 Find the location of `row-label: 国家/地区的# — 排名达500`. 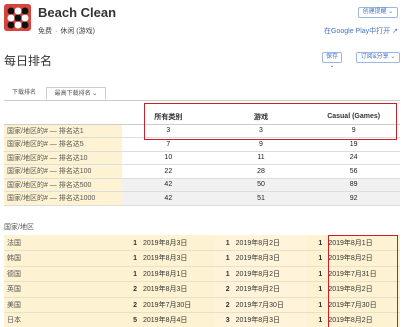

row-label: 国家/地区的# — 排名达500 is located at coordinates (63, 185).